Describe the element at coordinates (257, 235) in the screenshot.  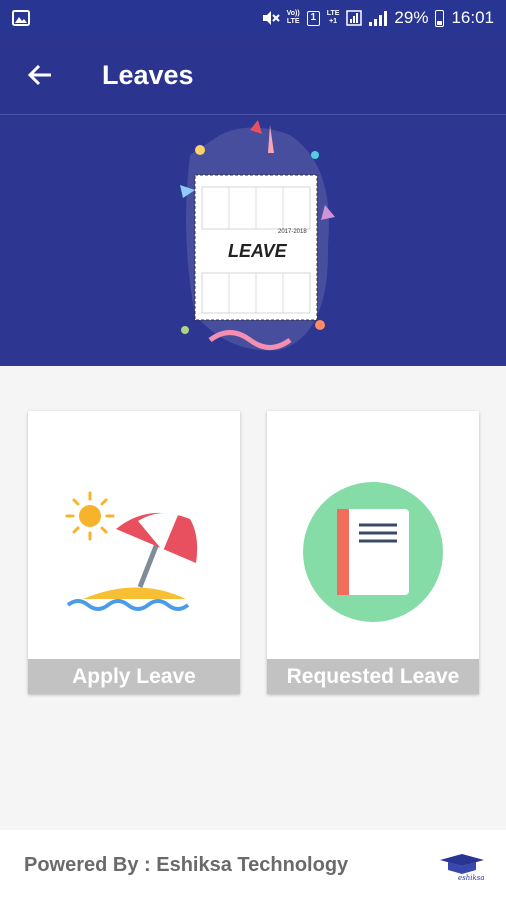
I see `leave-calendar-illustration: 2017-2018 LEAVE` at that location.